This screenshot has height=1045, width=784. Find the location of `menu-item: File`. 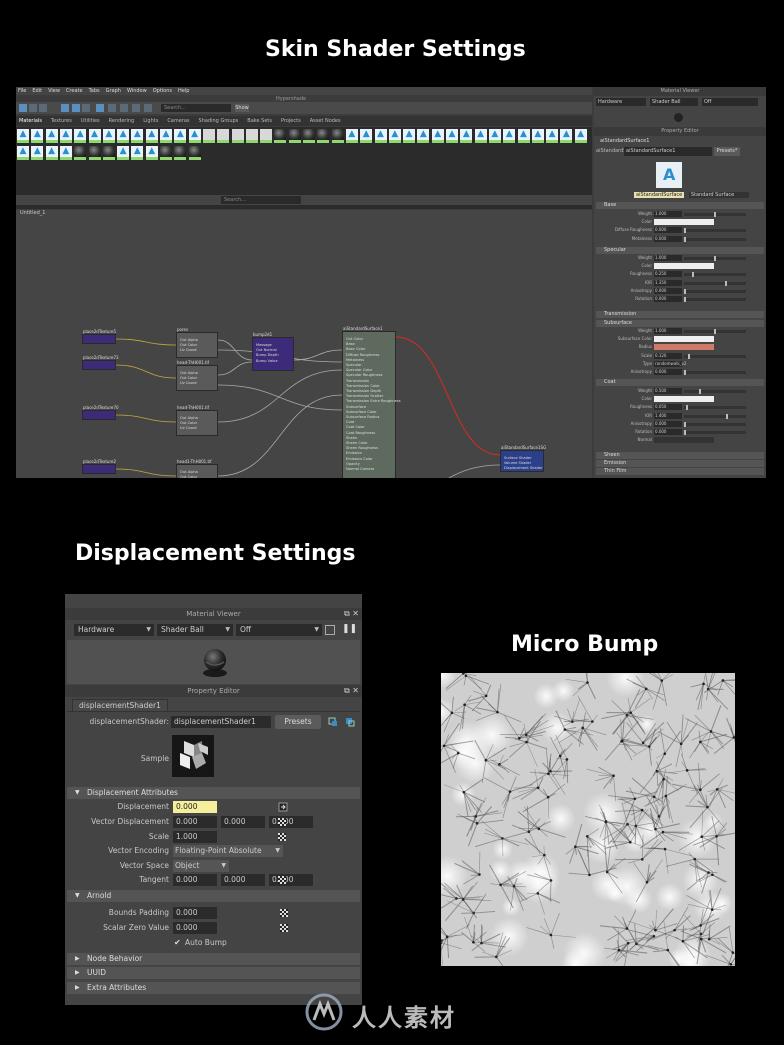

menu-item: File is located at coordinates (22, 91).